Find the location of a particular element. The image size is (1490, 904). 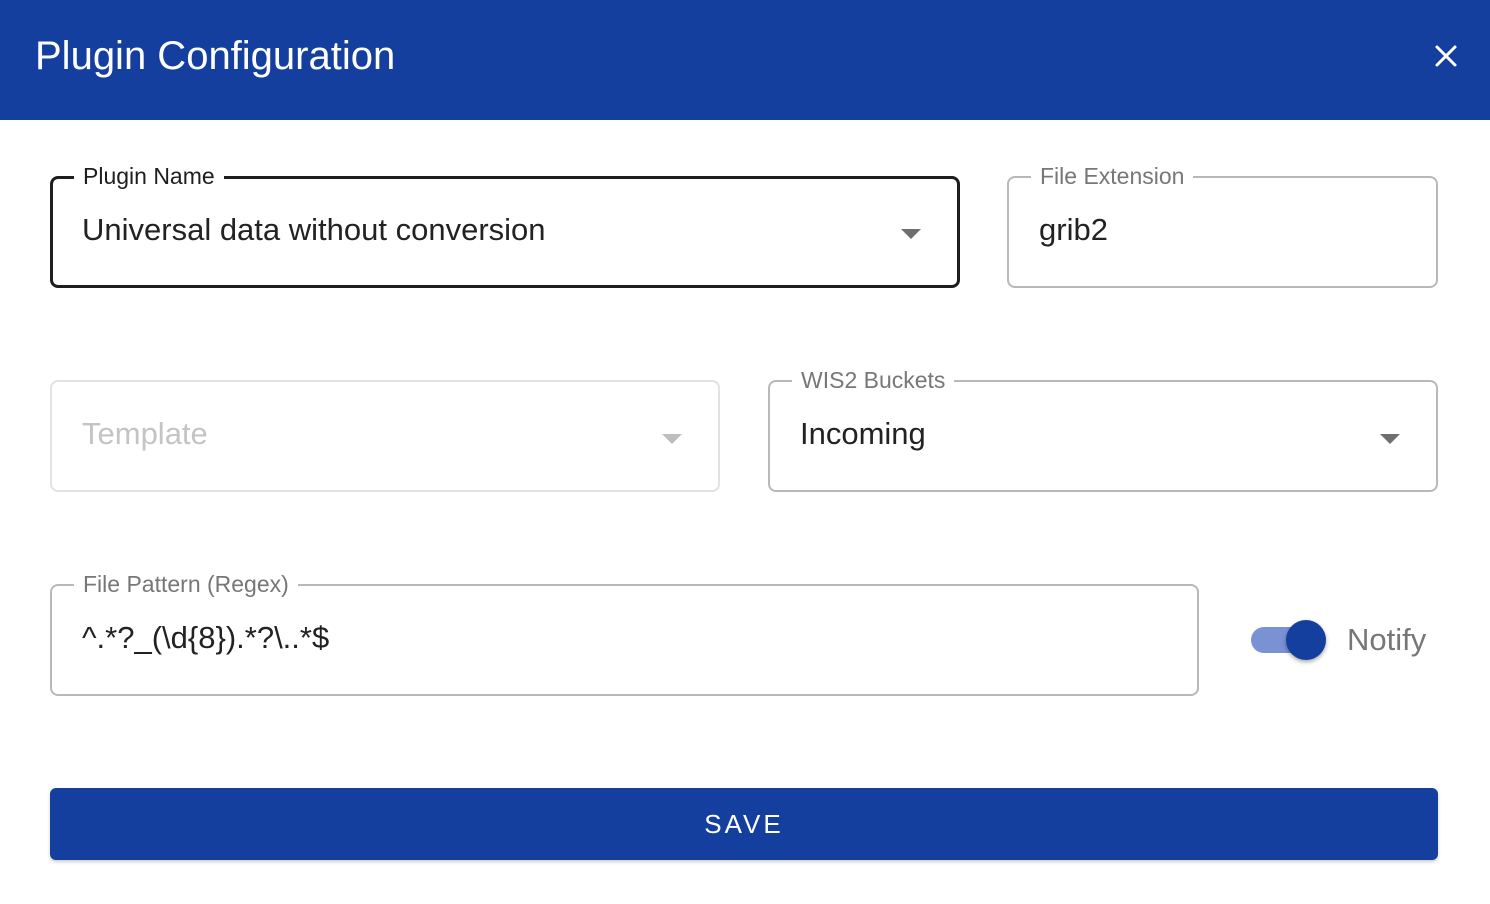

close-button is located at coordinates (1446, 56).